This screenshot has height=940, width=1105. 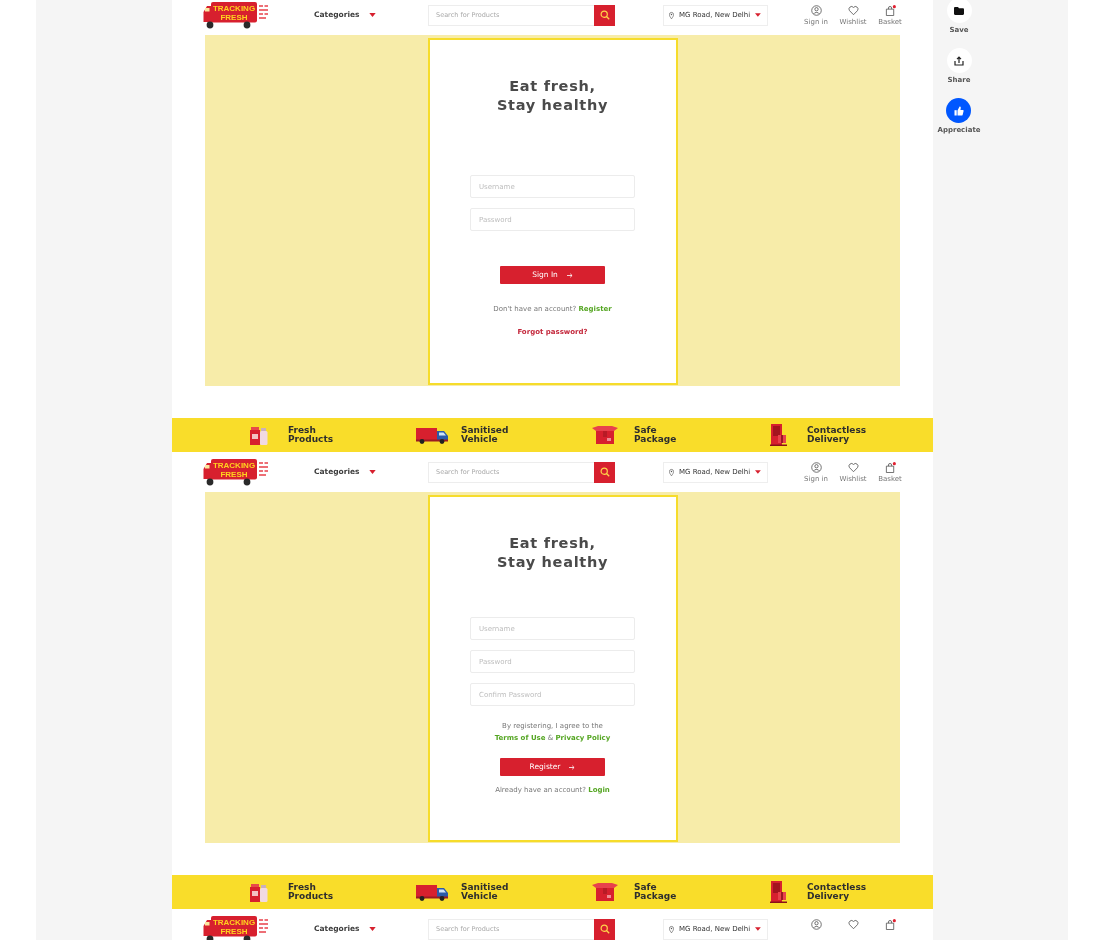 I want to click on thumbs-up-icon, so click(x=959, y=110).